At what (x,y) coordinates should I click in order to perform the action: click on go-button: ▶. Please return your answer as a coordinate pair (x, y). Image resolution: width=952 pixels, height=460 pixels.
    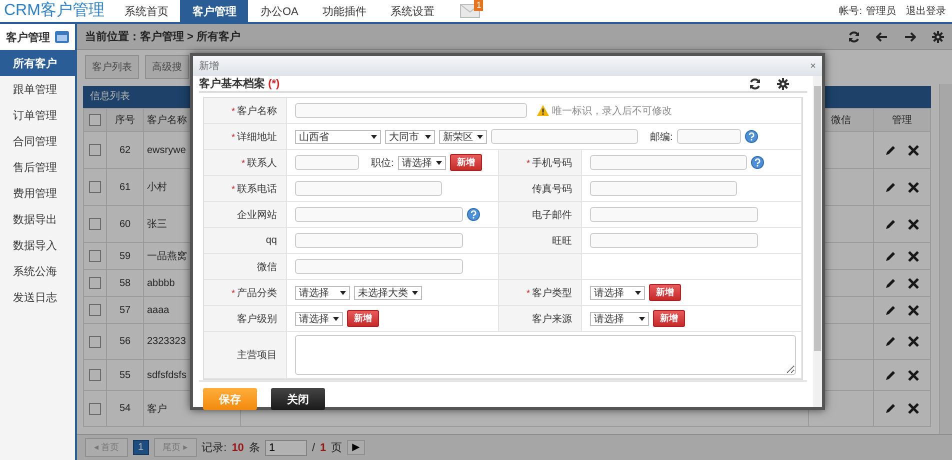
    Looking at the image, I should click on (356, 447).